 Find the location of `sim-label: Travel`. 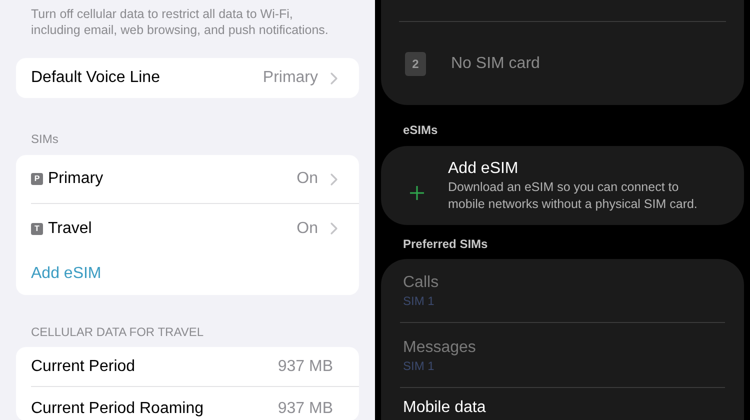

sim-label: Travel is located at coordinates (172, 228).